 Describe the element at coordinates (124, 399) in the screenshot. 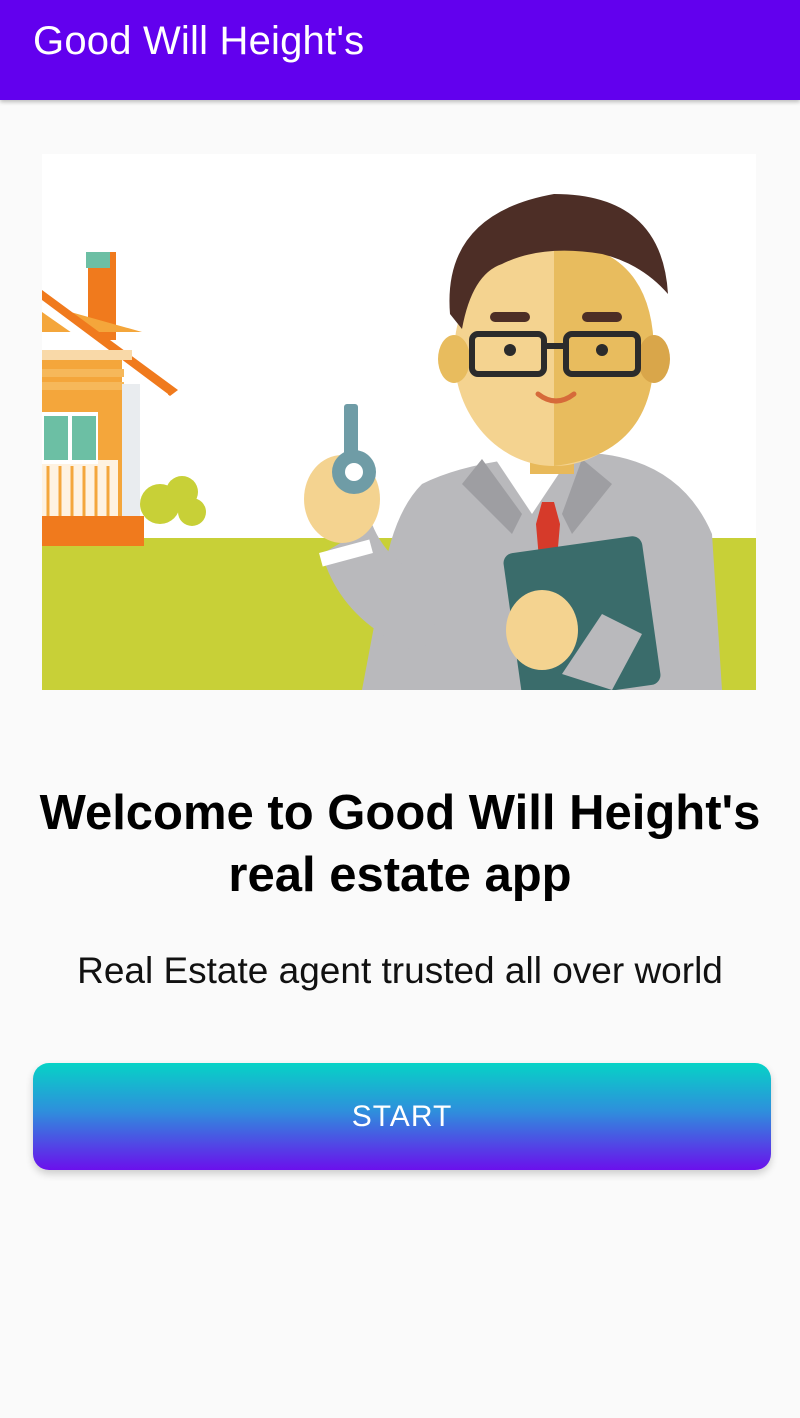

I see `house-icon` at that location.